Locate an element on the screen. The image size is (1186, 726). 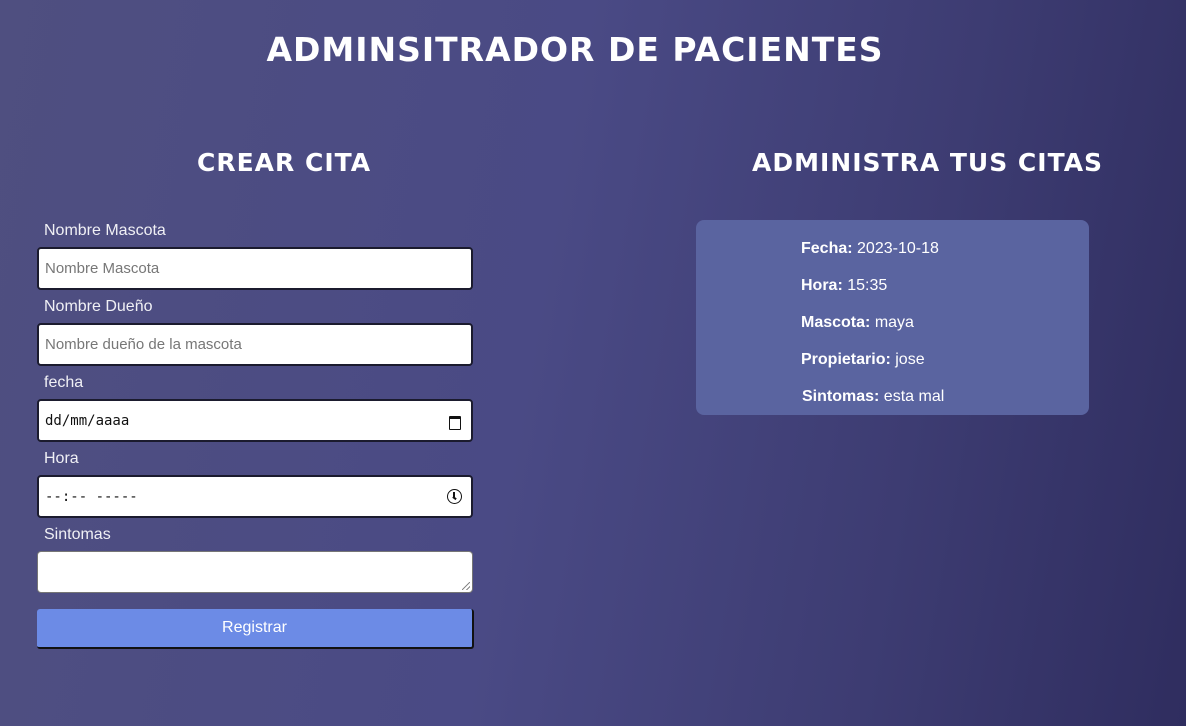
appointment-time-value: 15:35 is located at coordinates (867, 285).